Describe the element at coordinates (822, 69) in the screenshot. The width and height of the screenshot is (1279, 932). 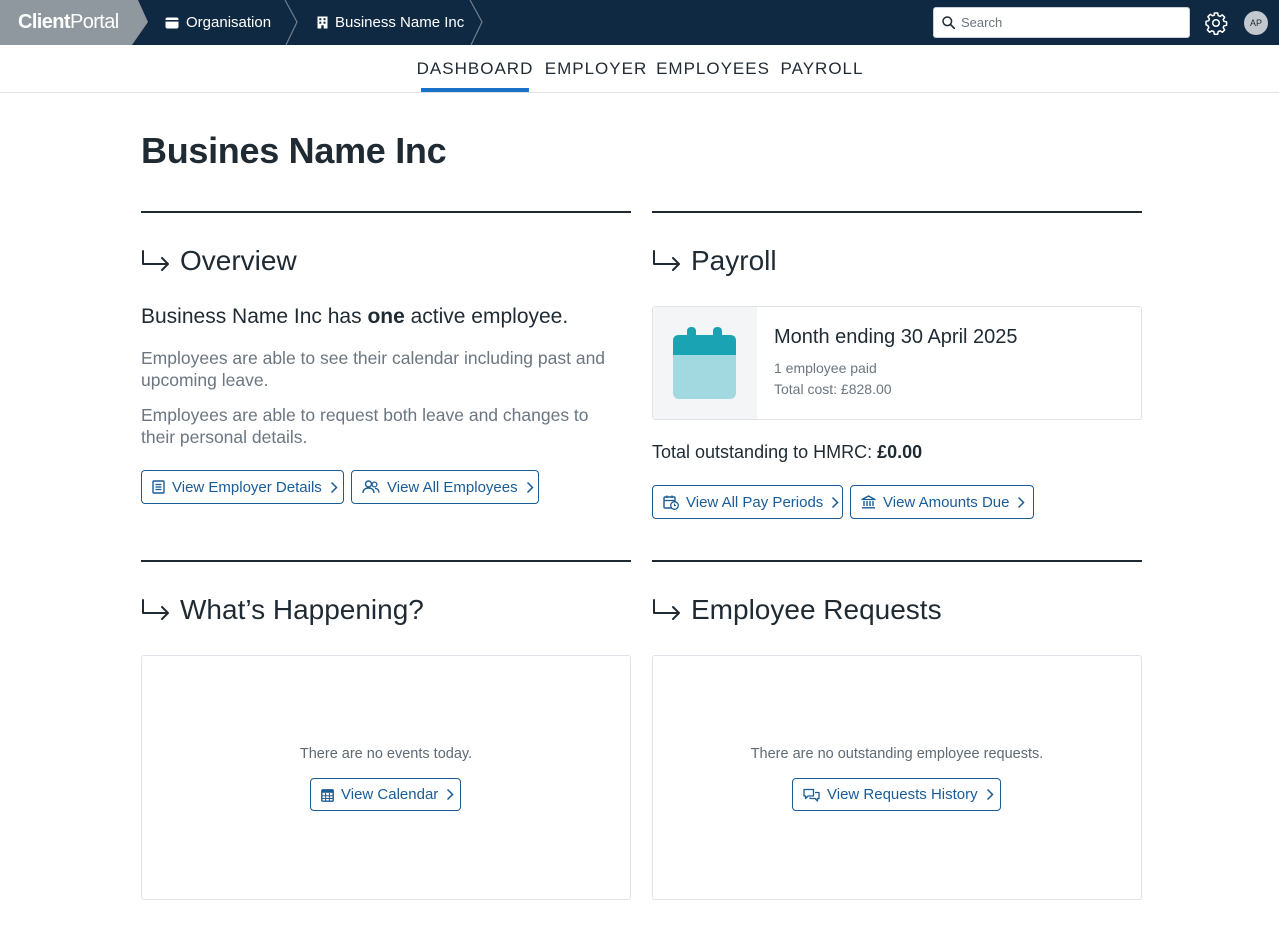
I see `tab-payroll: PAYROLL` at that location.